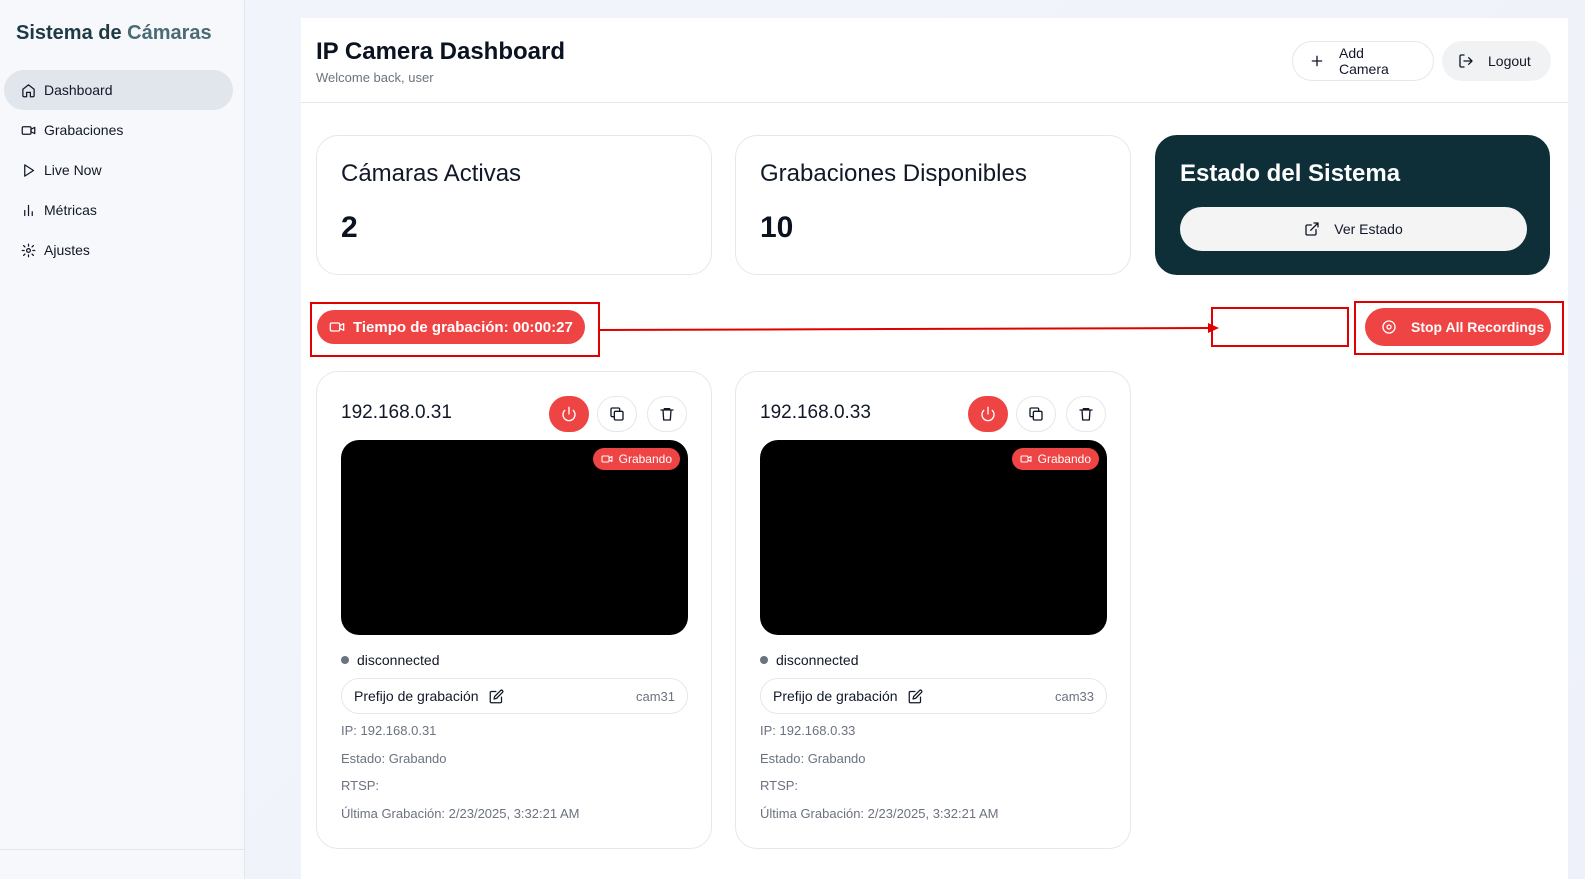 This screenshot has height=879, width=1585. What do you see at coordinates (655, 696) in the screenshot?
I see `prefix-value: cam31` at bounding box center [655, 696].